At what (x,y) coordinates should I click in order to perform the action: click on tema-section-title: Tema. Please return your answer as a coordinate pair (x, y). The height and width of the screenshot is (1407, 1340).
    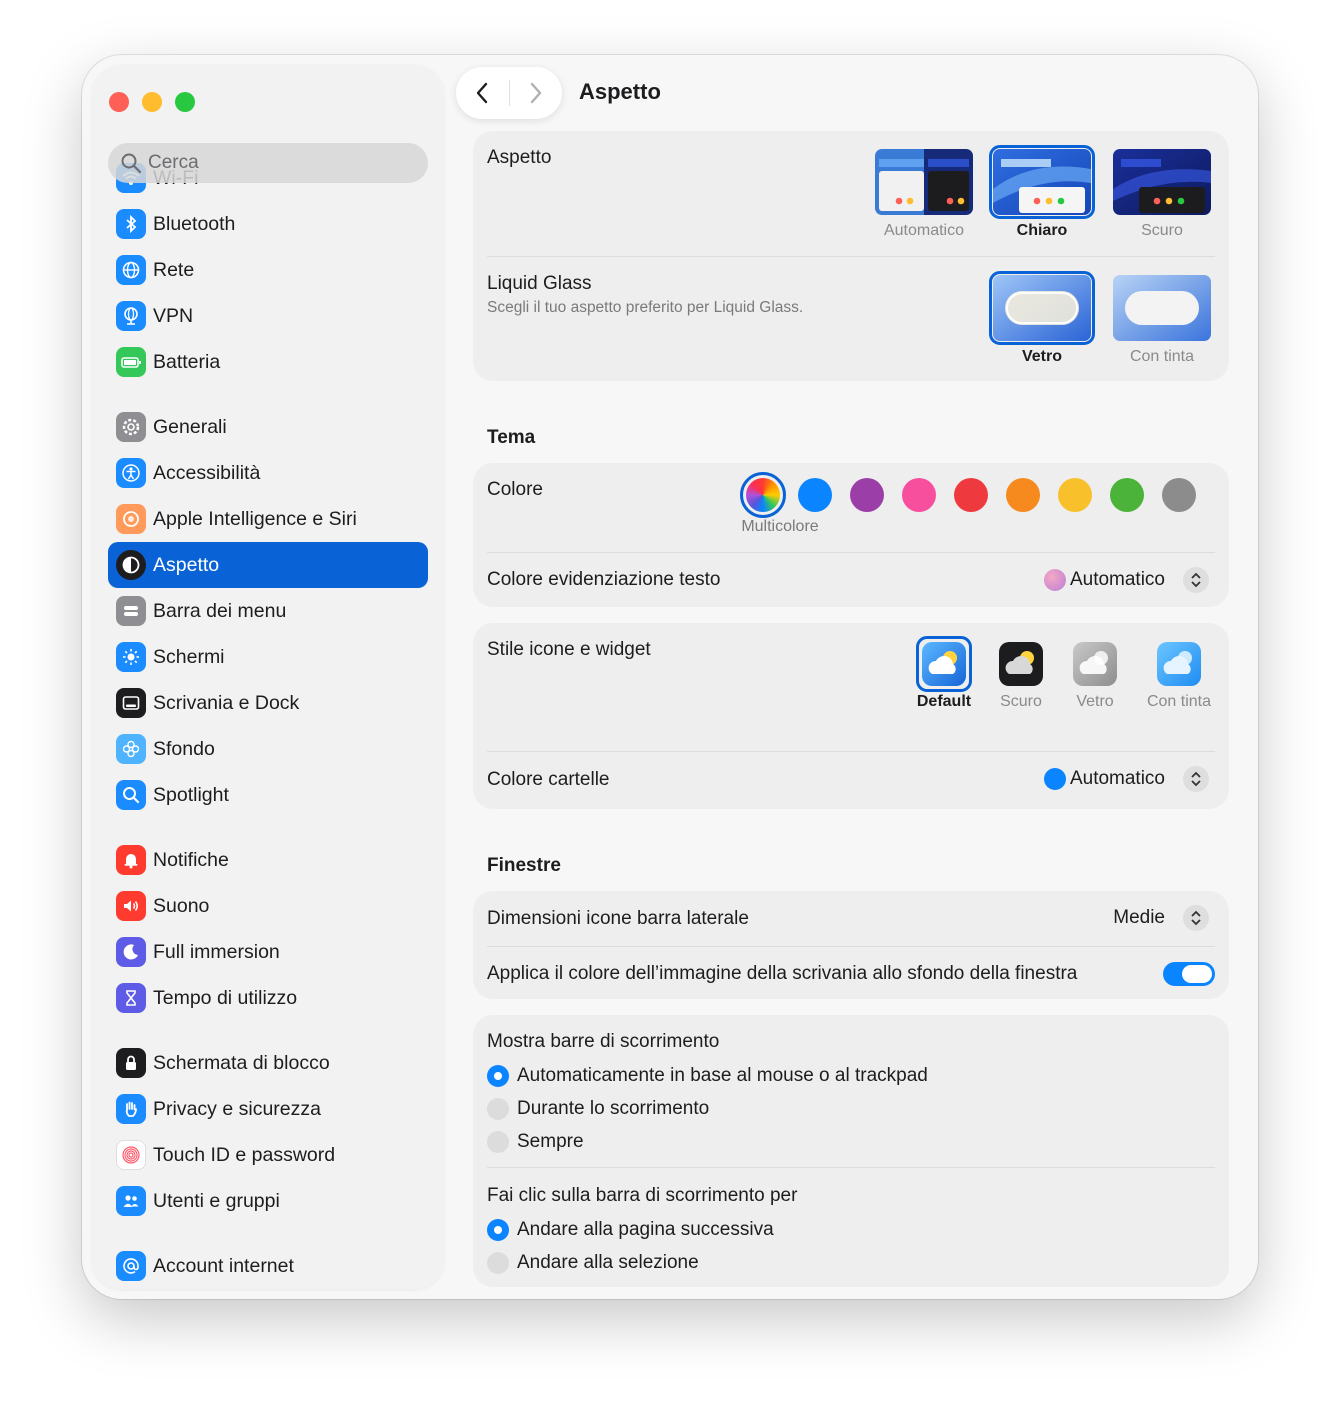
    Looking at the image, I should click on (511, 437).